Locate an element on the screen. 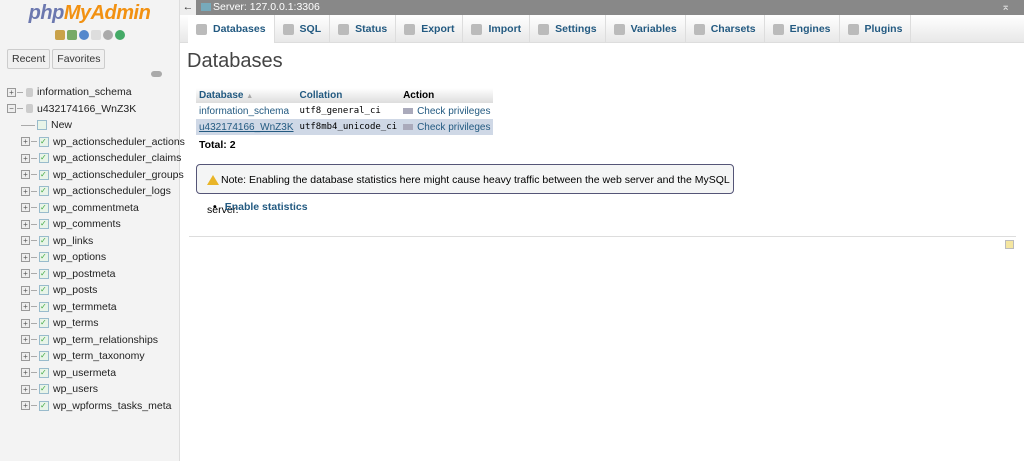 This screenshot has height=461, width=1024. tab-engines: Engines is located at coordinates (802, 29).